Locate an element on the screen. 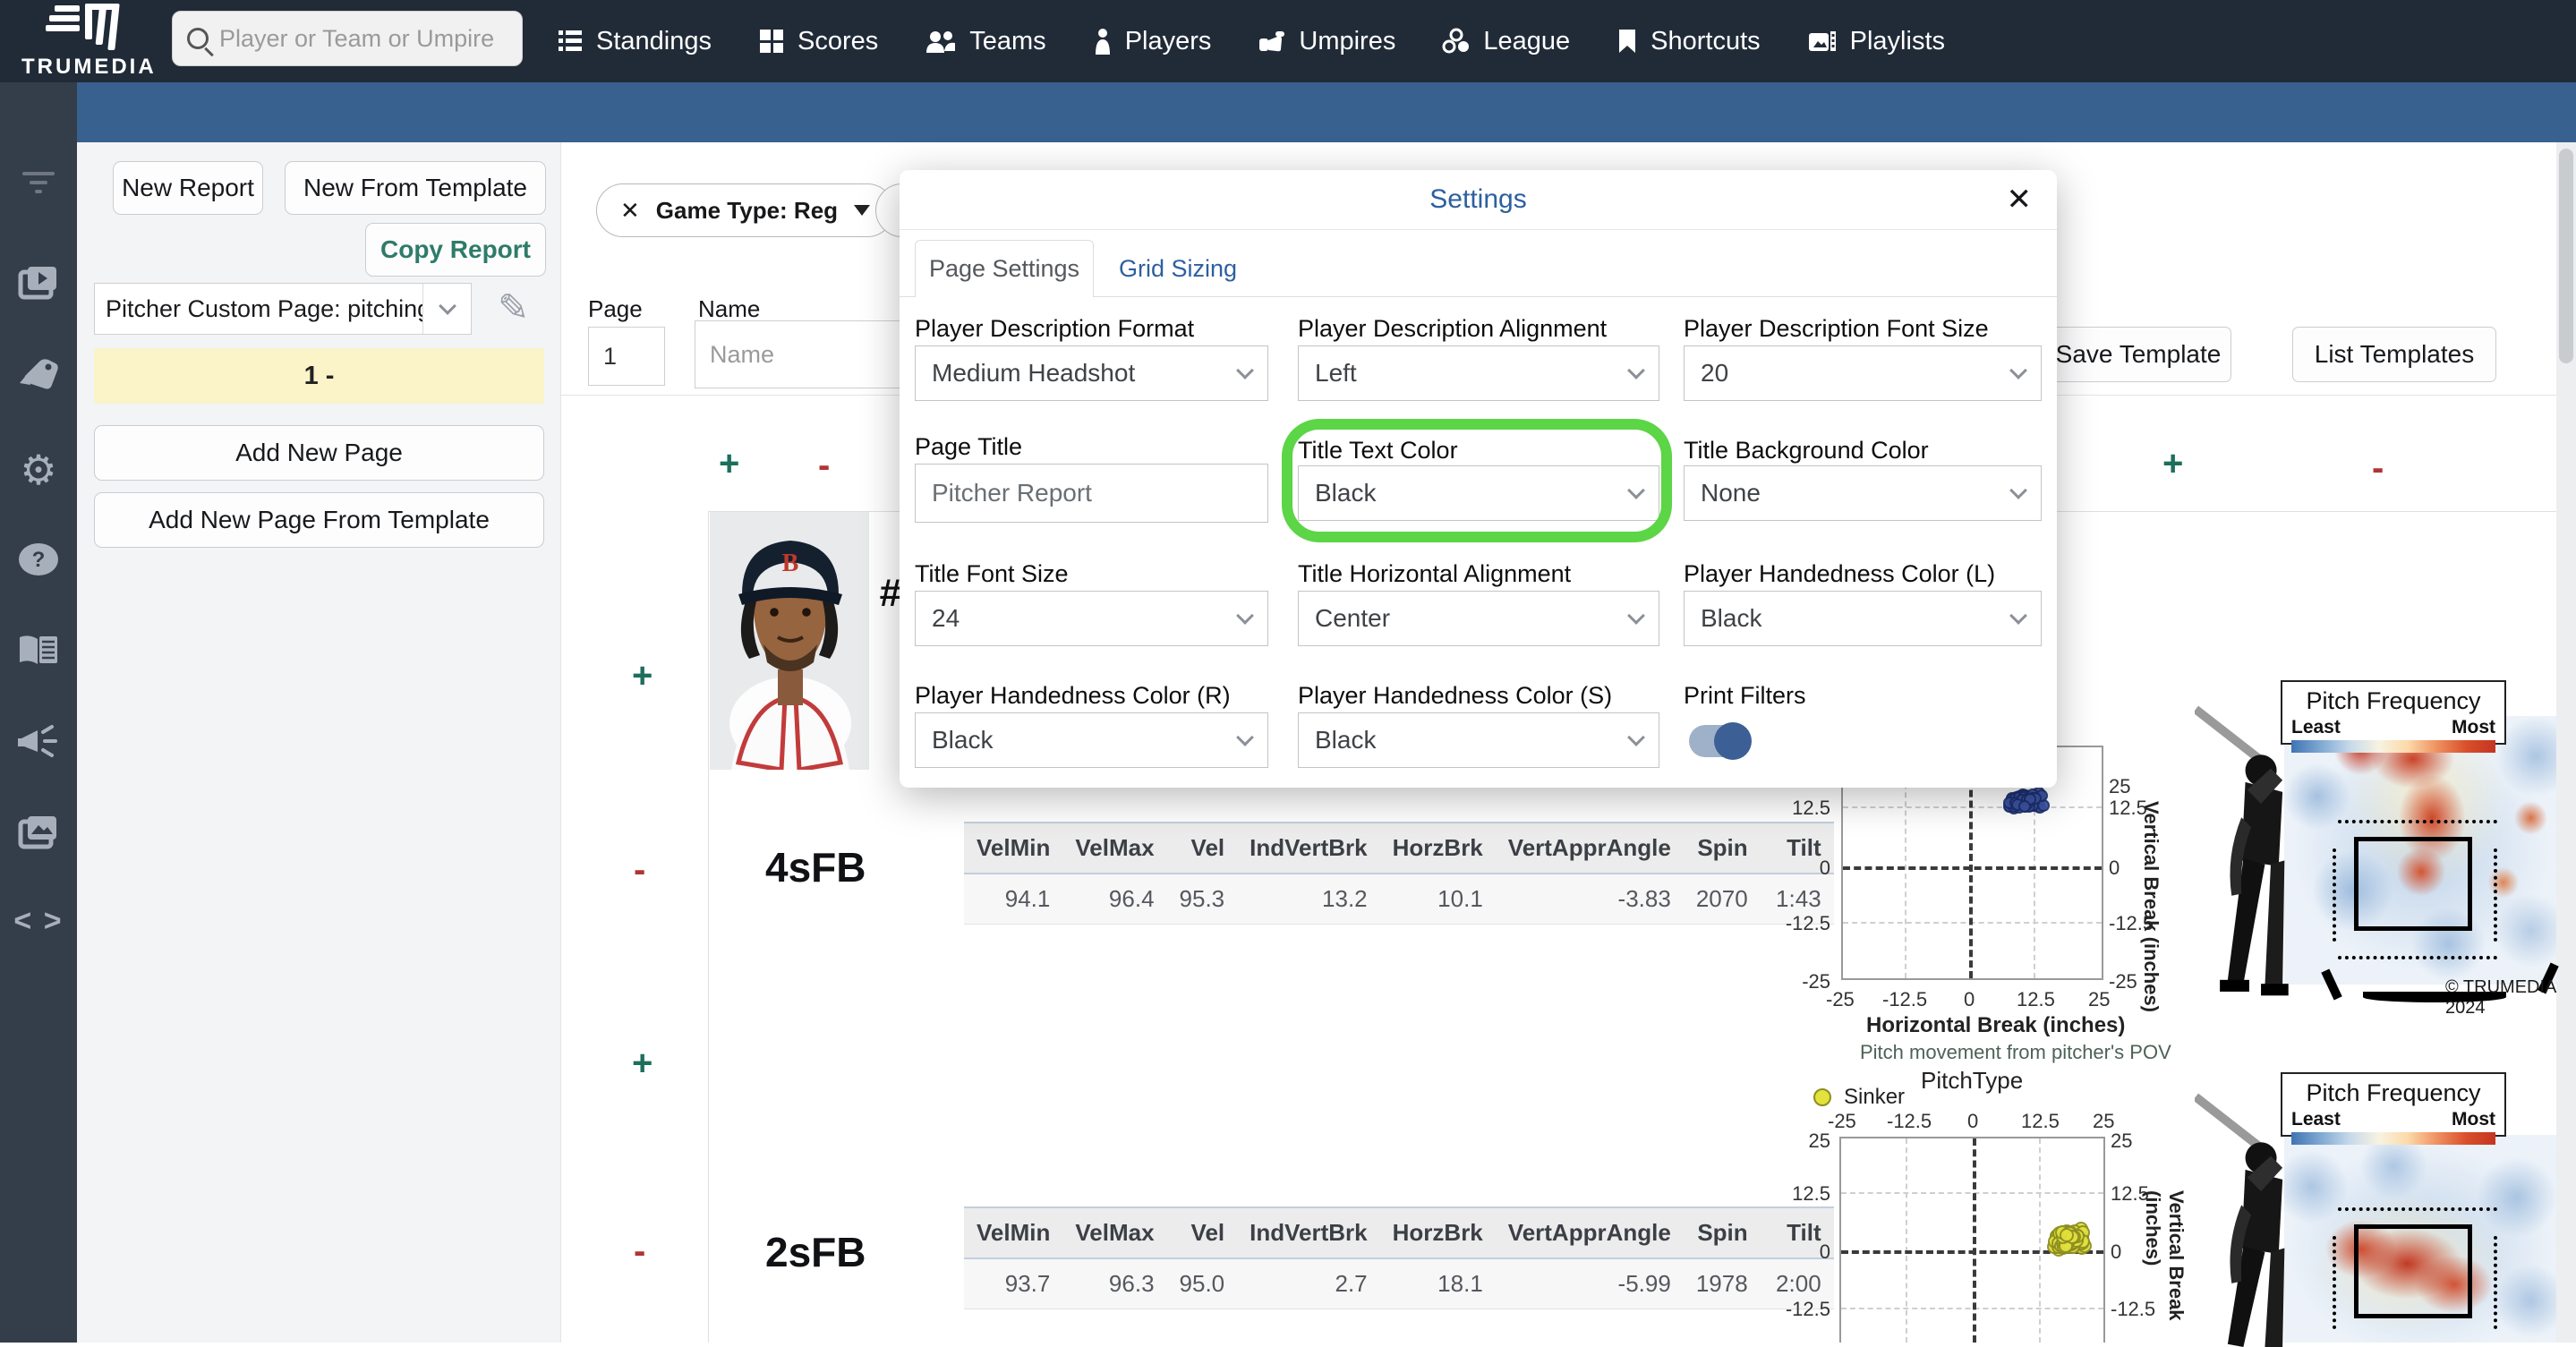 The width and height of the screenshot is (2576, 1347). help-icon: ? is located at coordinates (38, 559).